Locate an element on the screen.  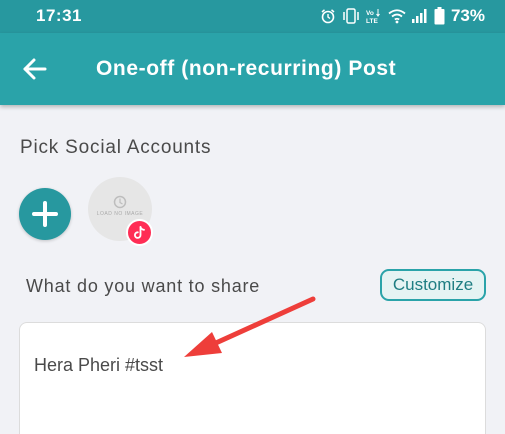
back-arrow-icon is located at coordinates (35, 69).